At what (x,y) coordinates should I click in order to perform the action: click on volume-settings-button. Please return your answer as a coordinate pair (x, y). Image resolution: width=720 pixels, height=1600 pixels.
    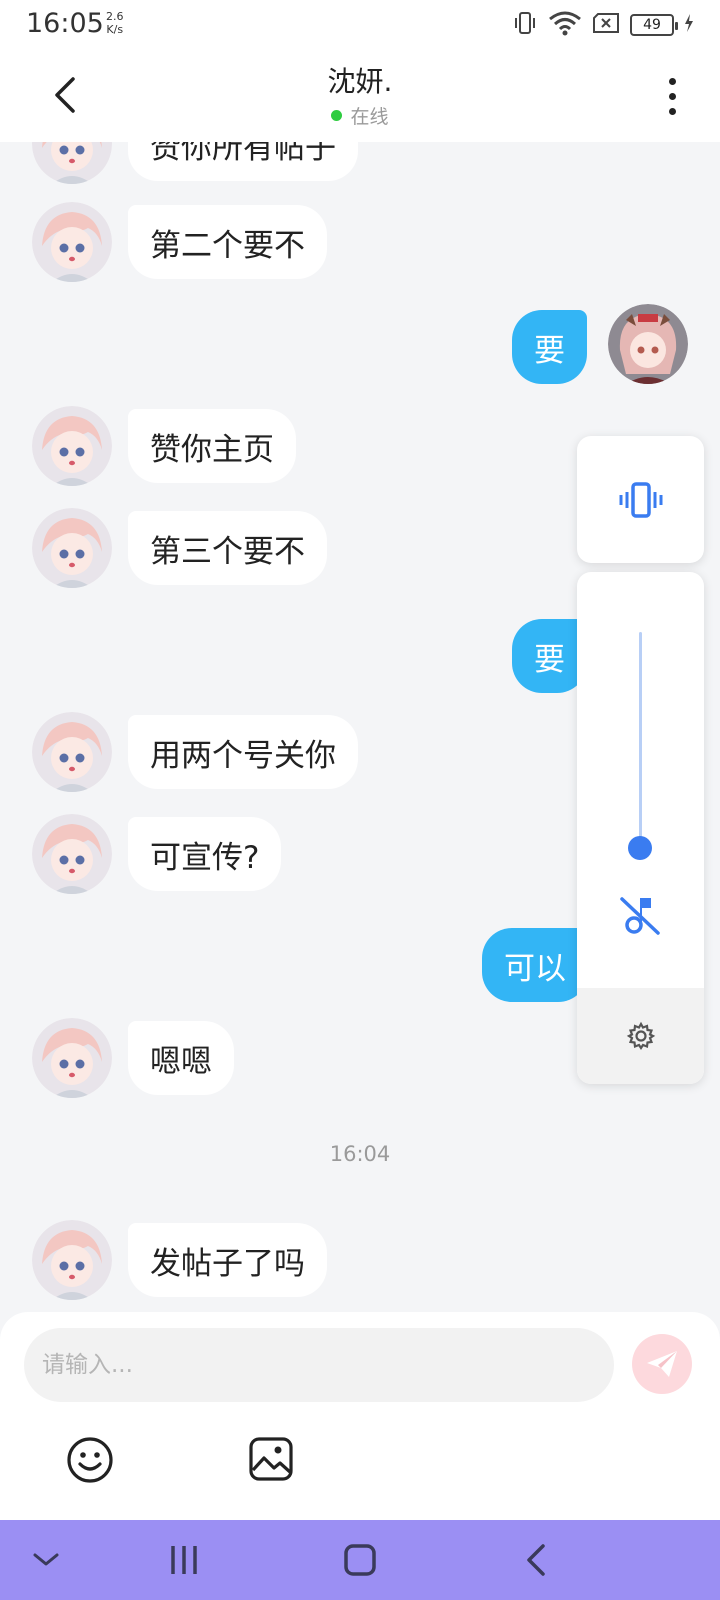
    Looking at the image, I should click on (640, 1036).